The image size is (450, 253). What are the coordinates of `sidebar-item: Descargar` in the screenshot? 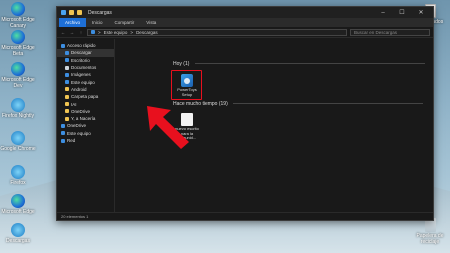 It's located at (85, 53).